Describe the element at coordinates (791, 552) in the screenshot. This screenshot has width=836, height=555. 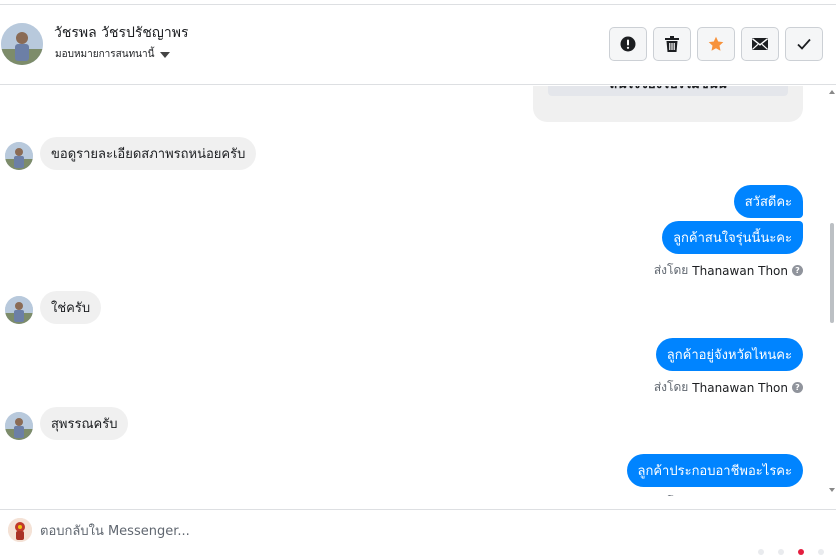
I see `composer-tools` at that location.